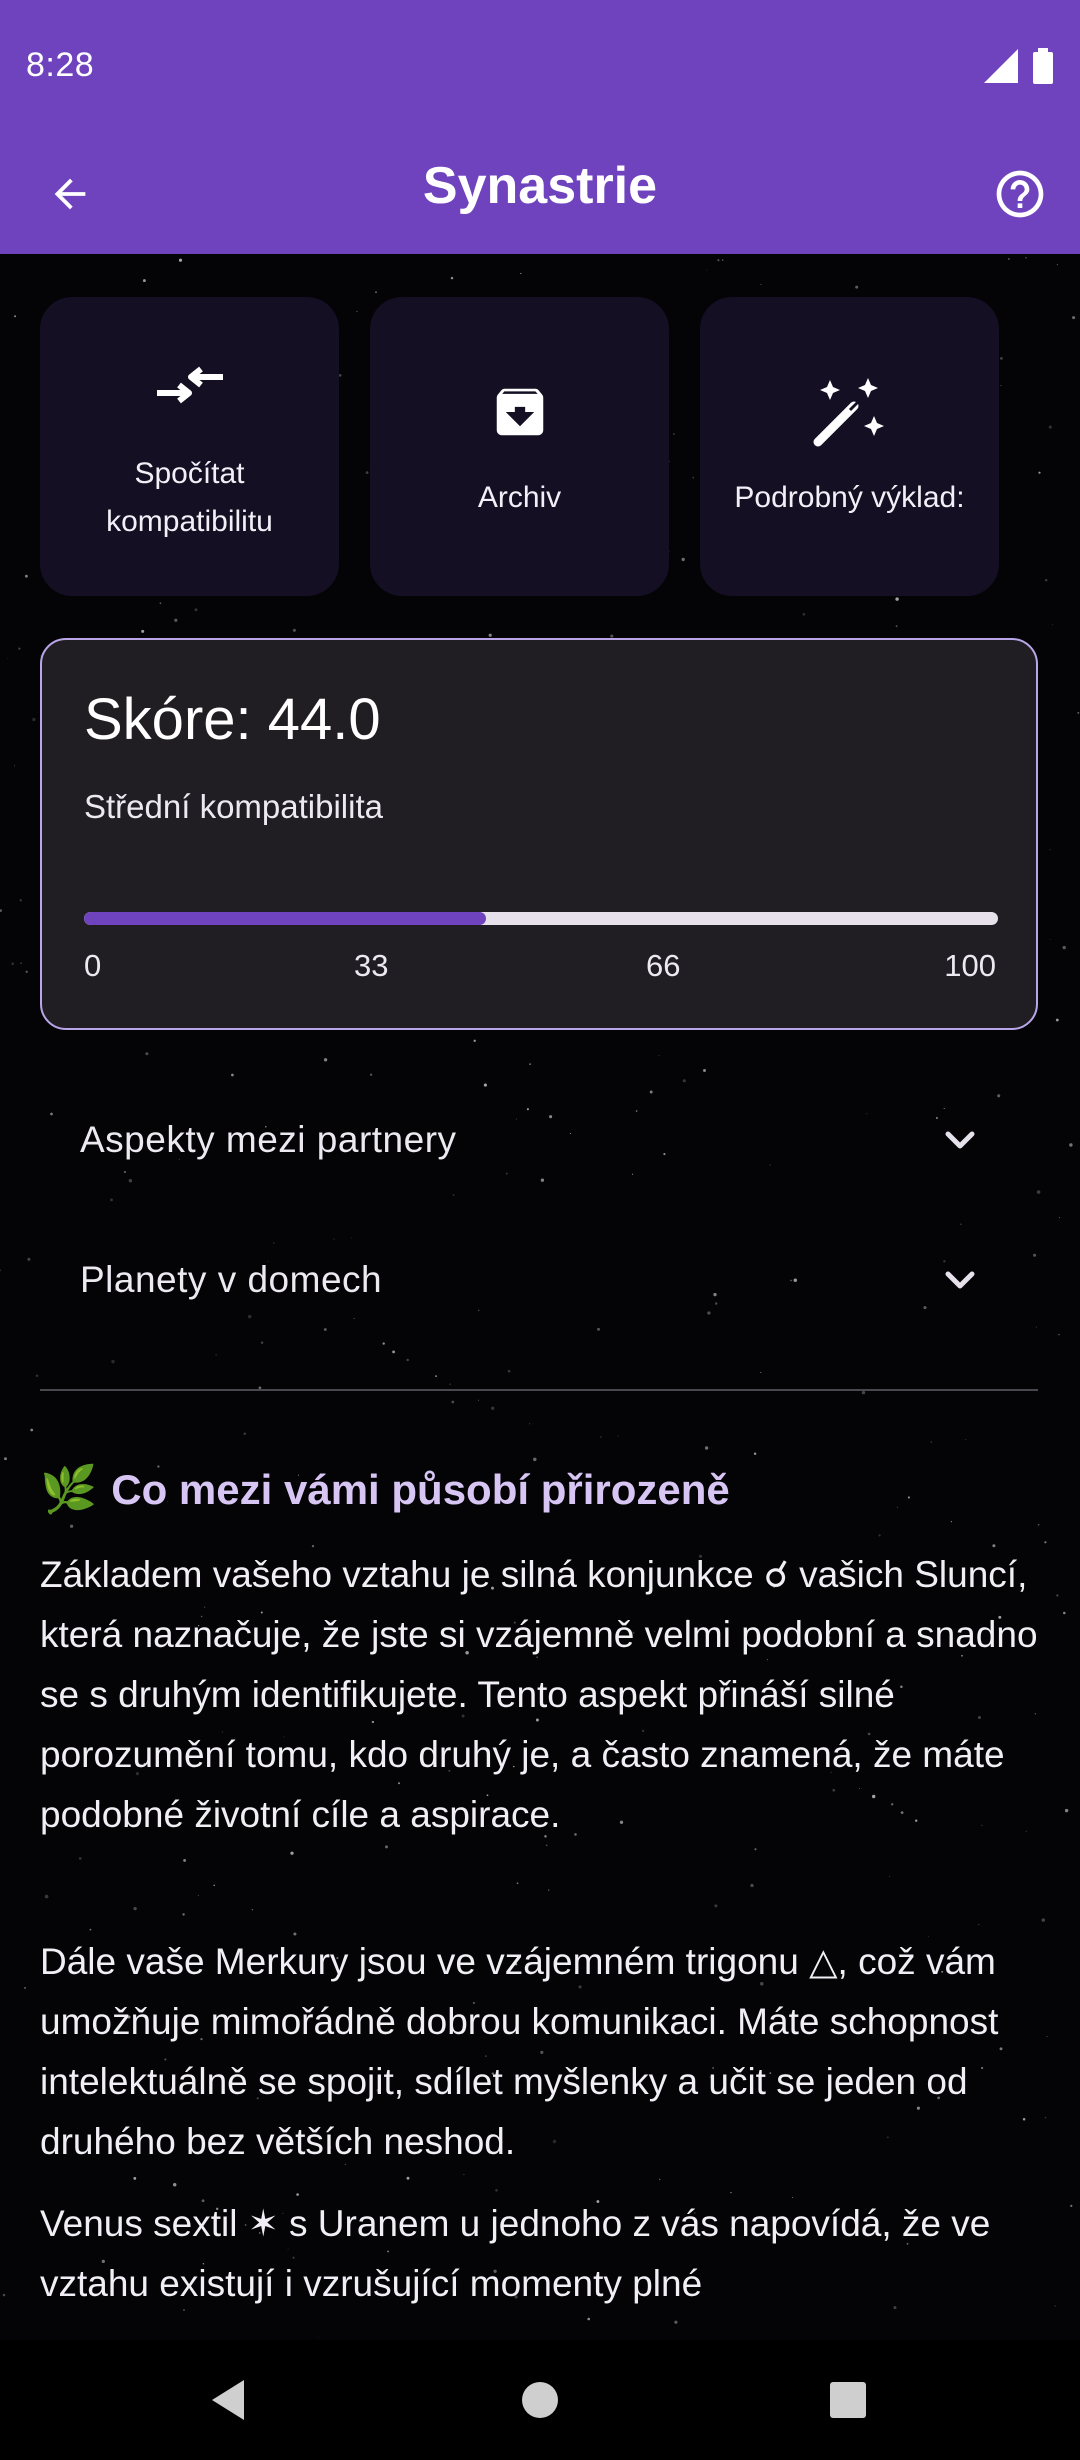  What do you see at coordinates (93, 965) in the screenshot?
I see `tick-label: 0` at bounding box center [93, 965].